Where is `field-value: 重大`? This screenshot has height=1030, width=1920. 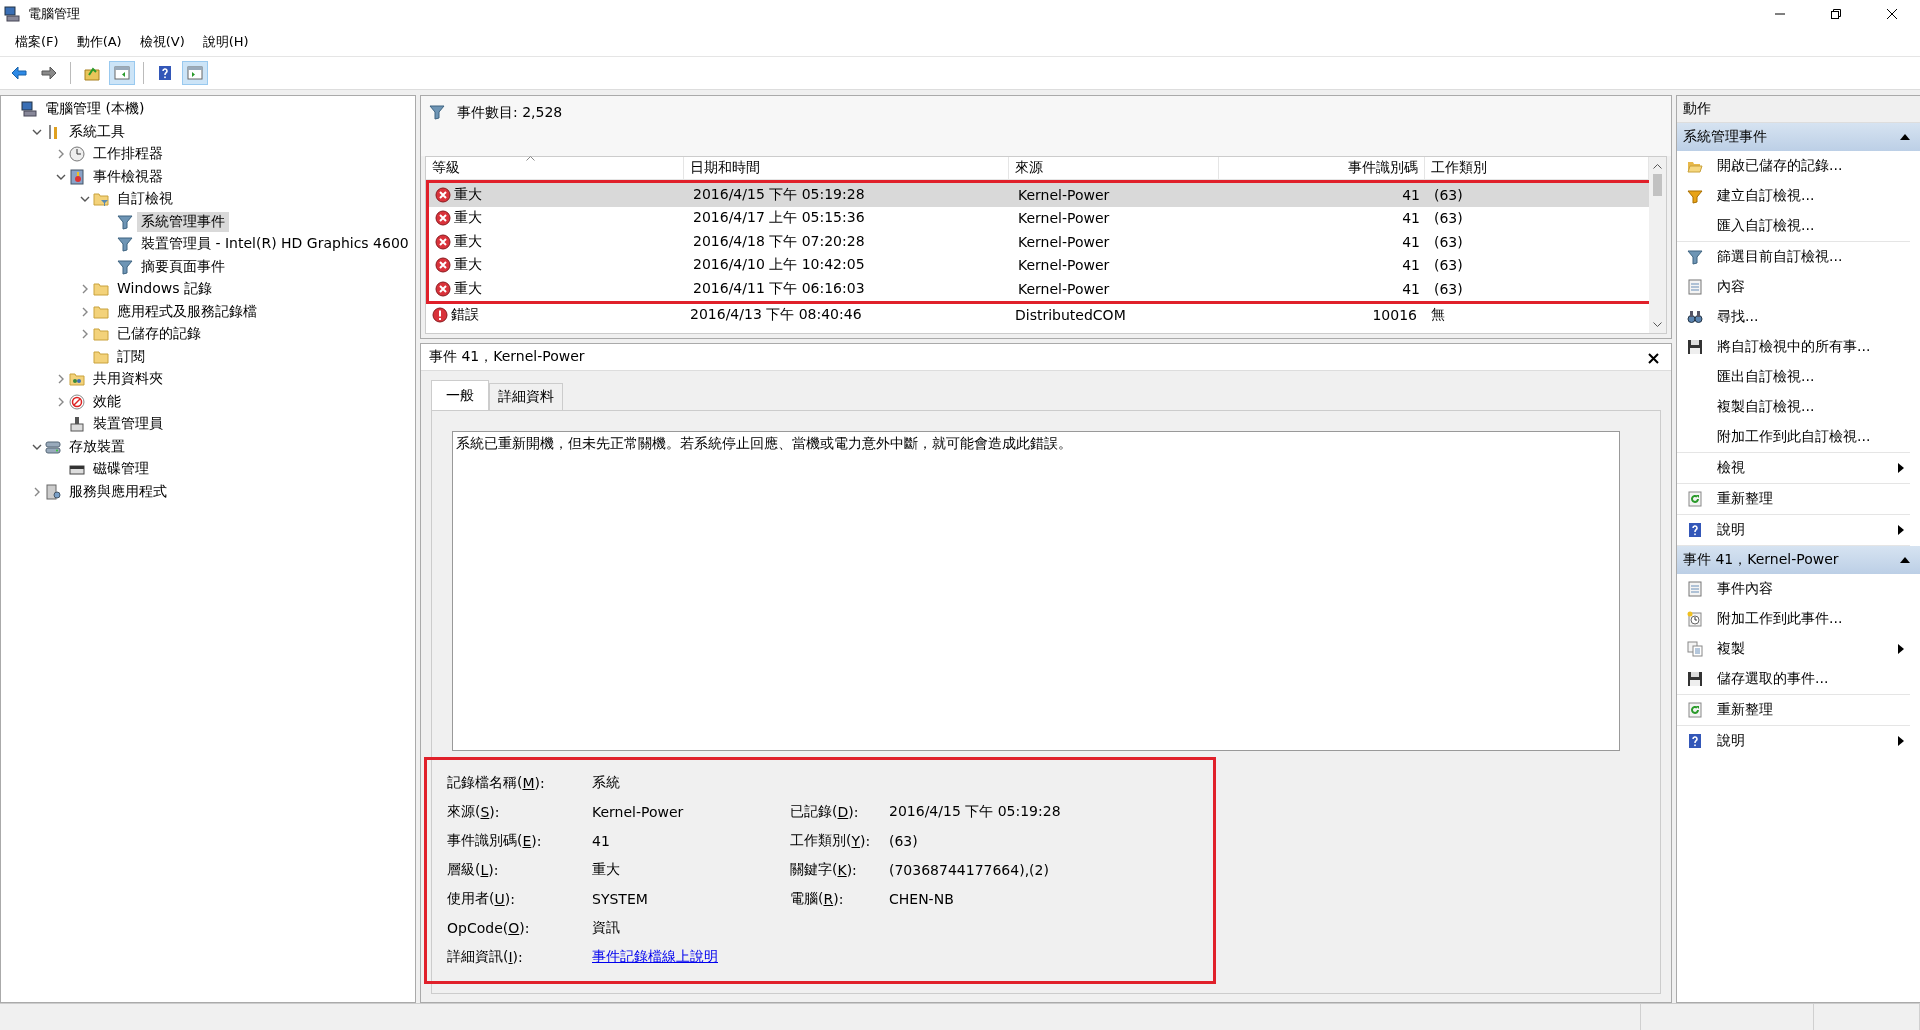
field-value: 重大 is located at coordinates (606, 869).